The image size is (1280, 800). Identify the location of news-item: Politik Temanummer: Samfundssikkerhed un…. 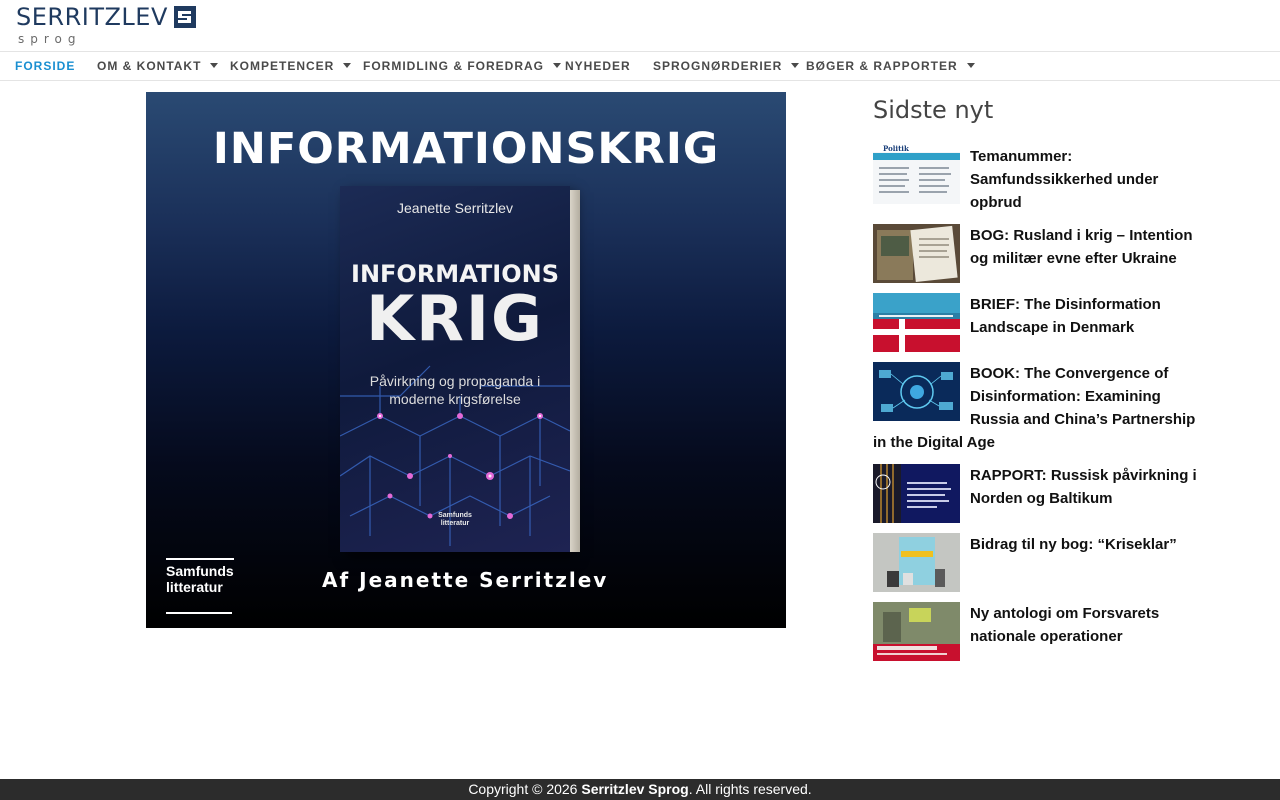
(1038, 179).